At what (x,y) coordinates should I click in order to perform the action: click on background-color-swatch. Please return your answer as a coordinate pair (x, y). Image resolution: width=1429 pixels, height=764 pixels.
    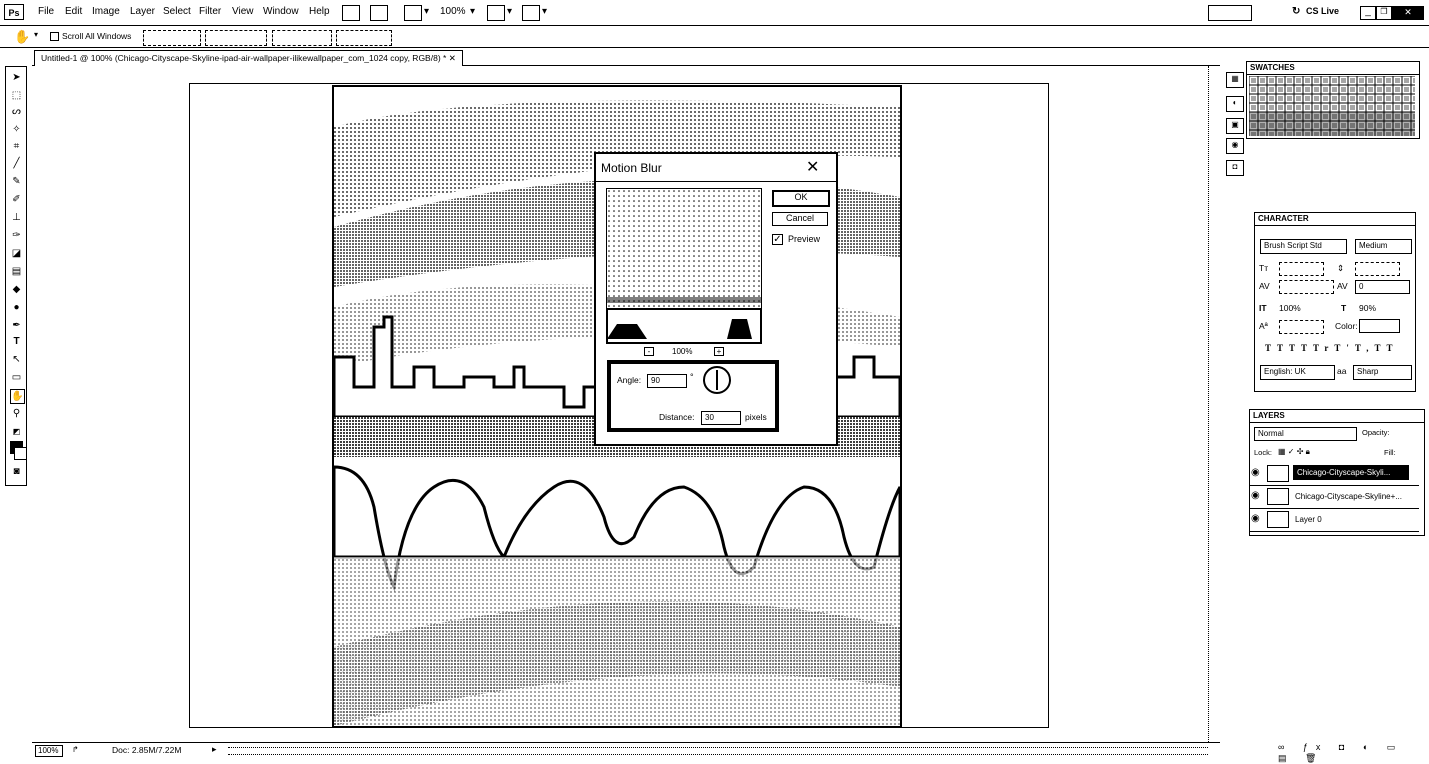
    Looking at the image, I should click on (20, 453).